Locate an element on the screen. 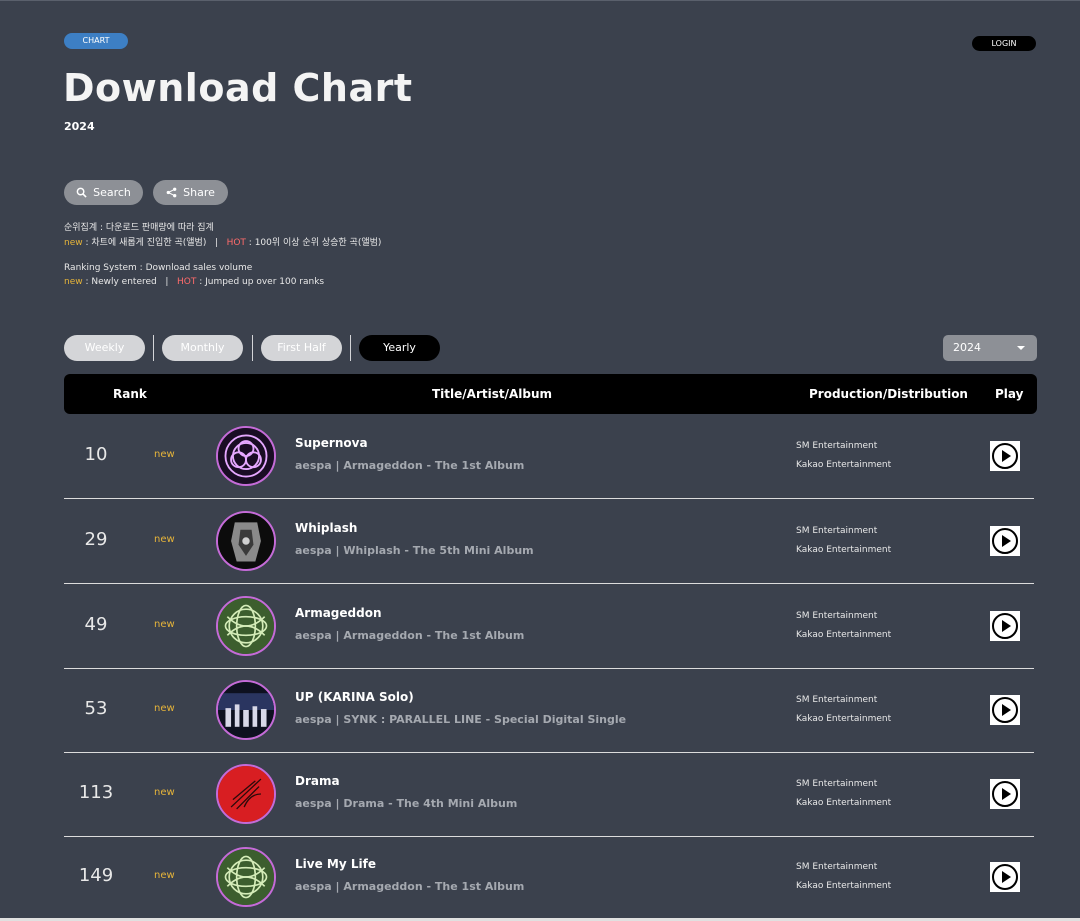 The image size is (1080, 921). song-title: Live My Life is located at coordinates (335, 864).